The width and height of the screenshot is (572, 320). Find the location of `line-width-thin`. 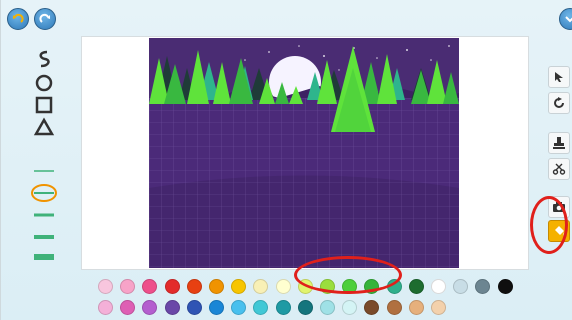

line-width-thin is located at coordinates (44, 171).